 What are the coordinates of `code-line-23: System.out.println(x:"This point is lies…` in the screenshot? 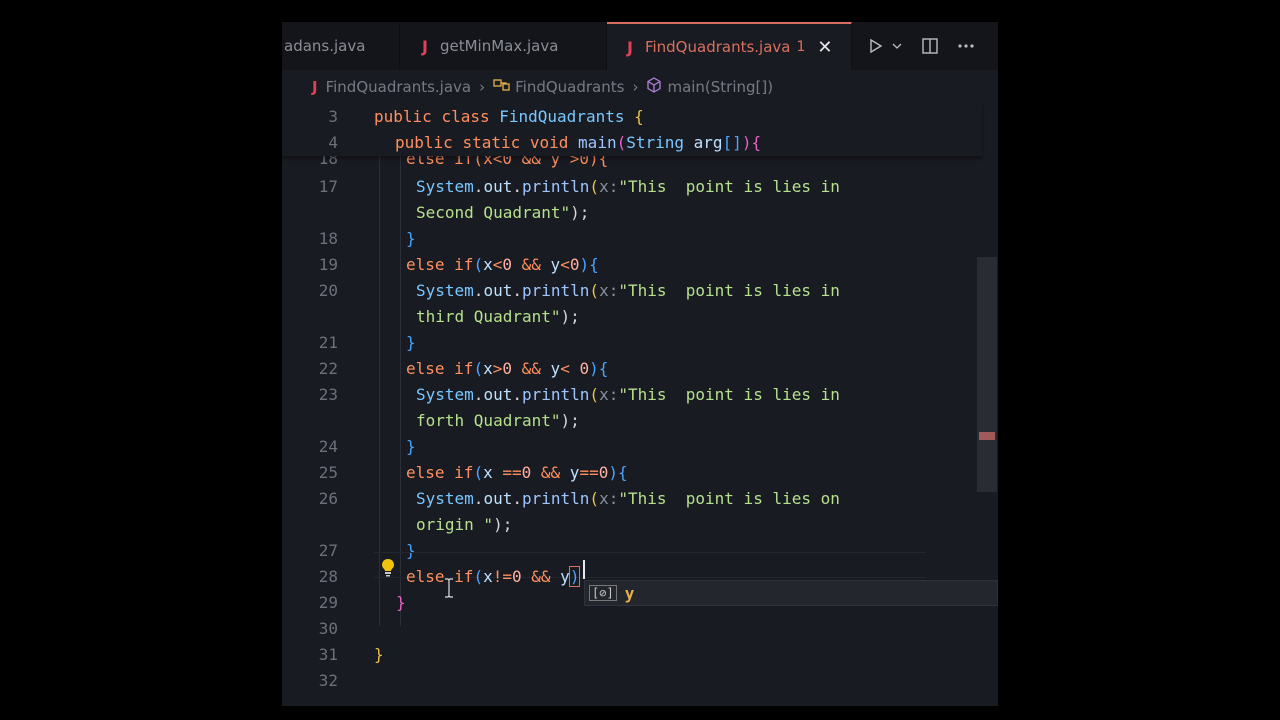 It's located at (628, 394).